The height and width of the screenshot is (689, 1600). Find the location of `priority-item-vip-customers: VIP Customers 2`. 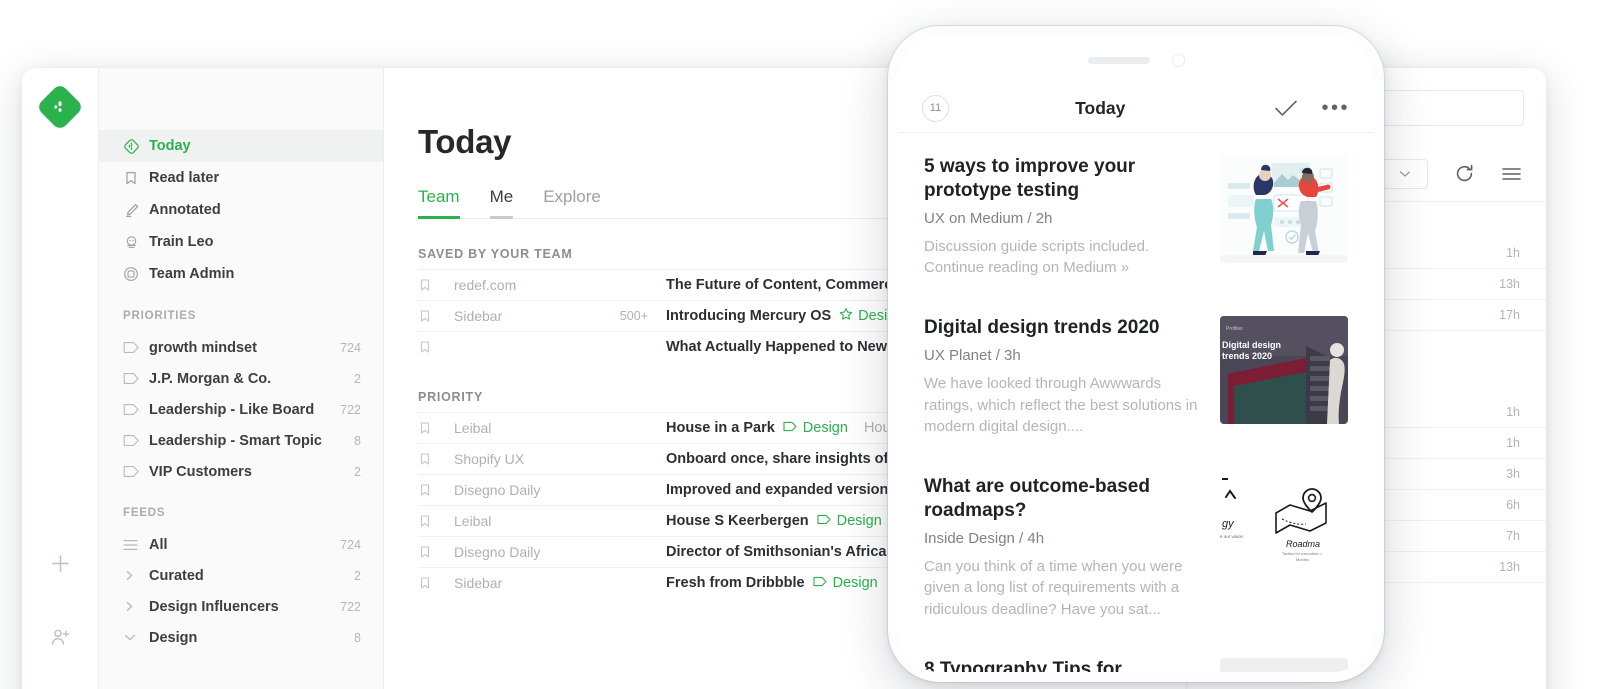

priority-item-vip-customers: VIP Customers 2 is located at coordinates (241, 471).